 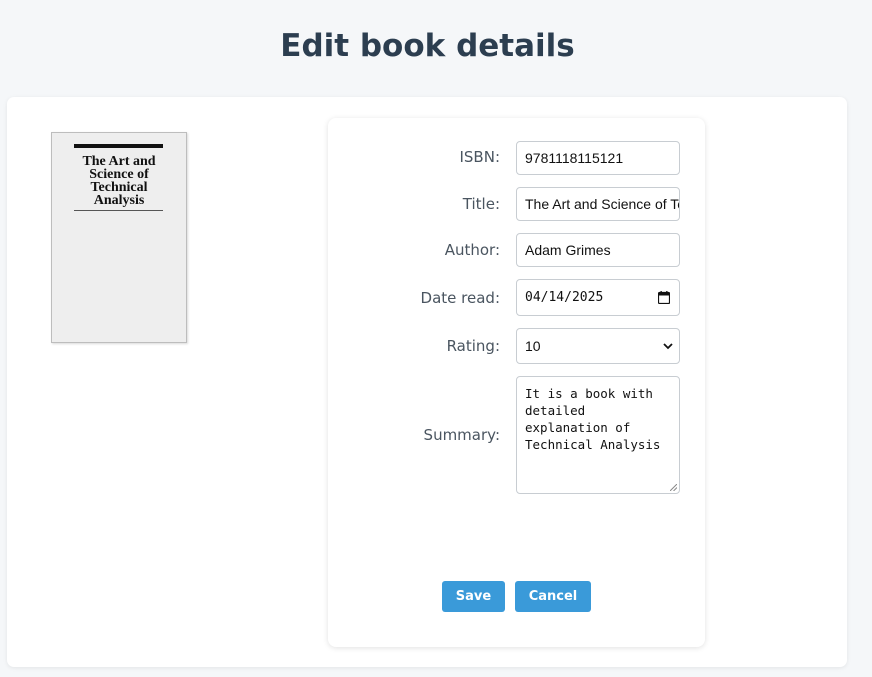 I want to click on rating-value: 10, so click(x=533, y=346).